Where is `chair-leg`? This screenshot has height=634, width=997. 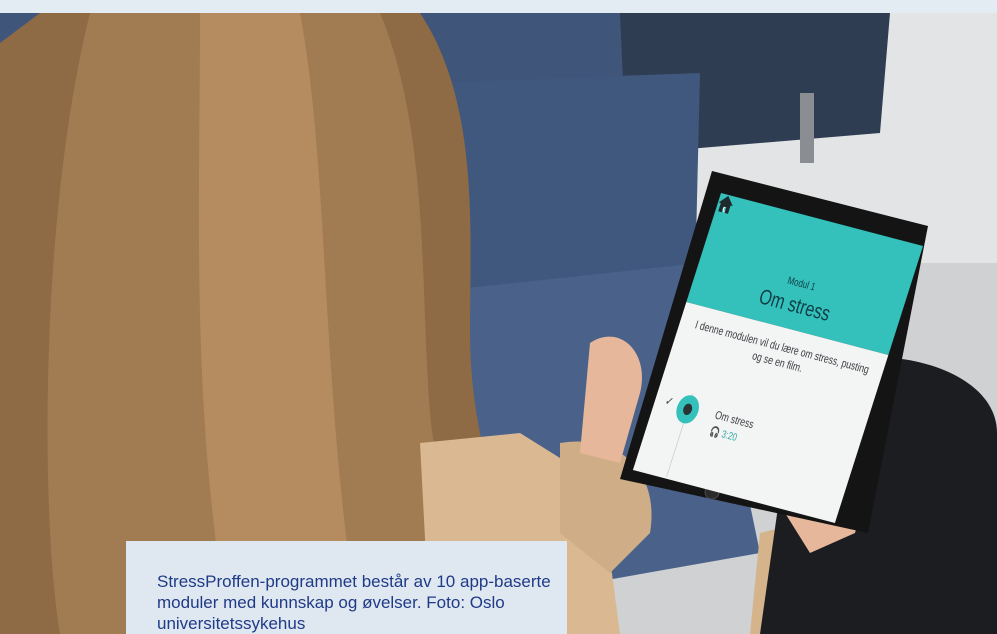 chair-leg is located at coordinates (807, 128).